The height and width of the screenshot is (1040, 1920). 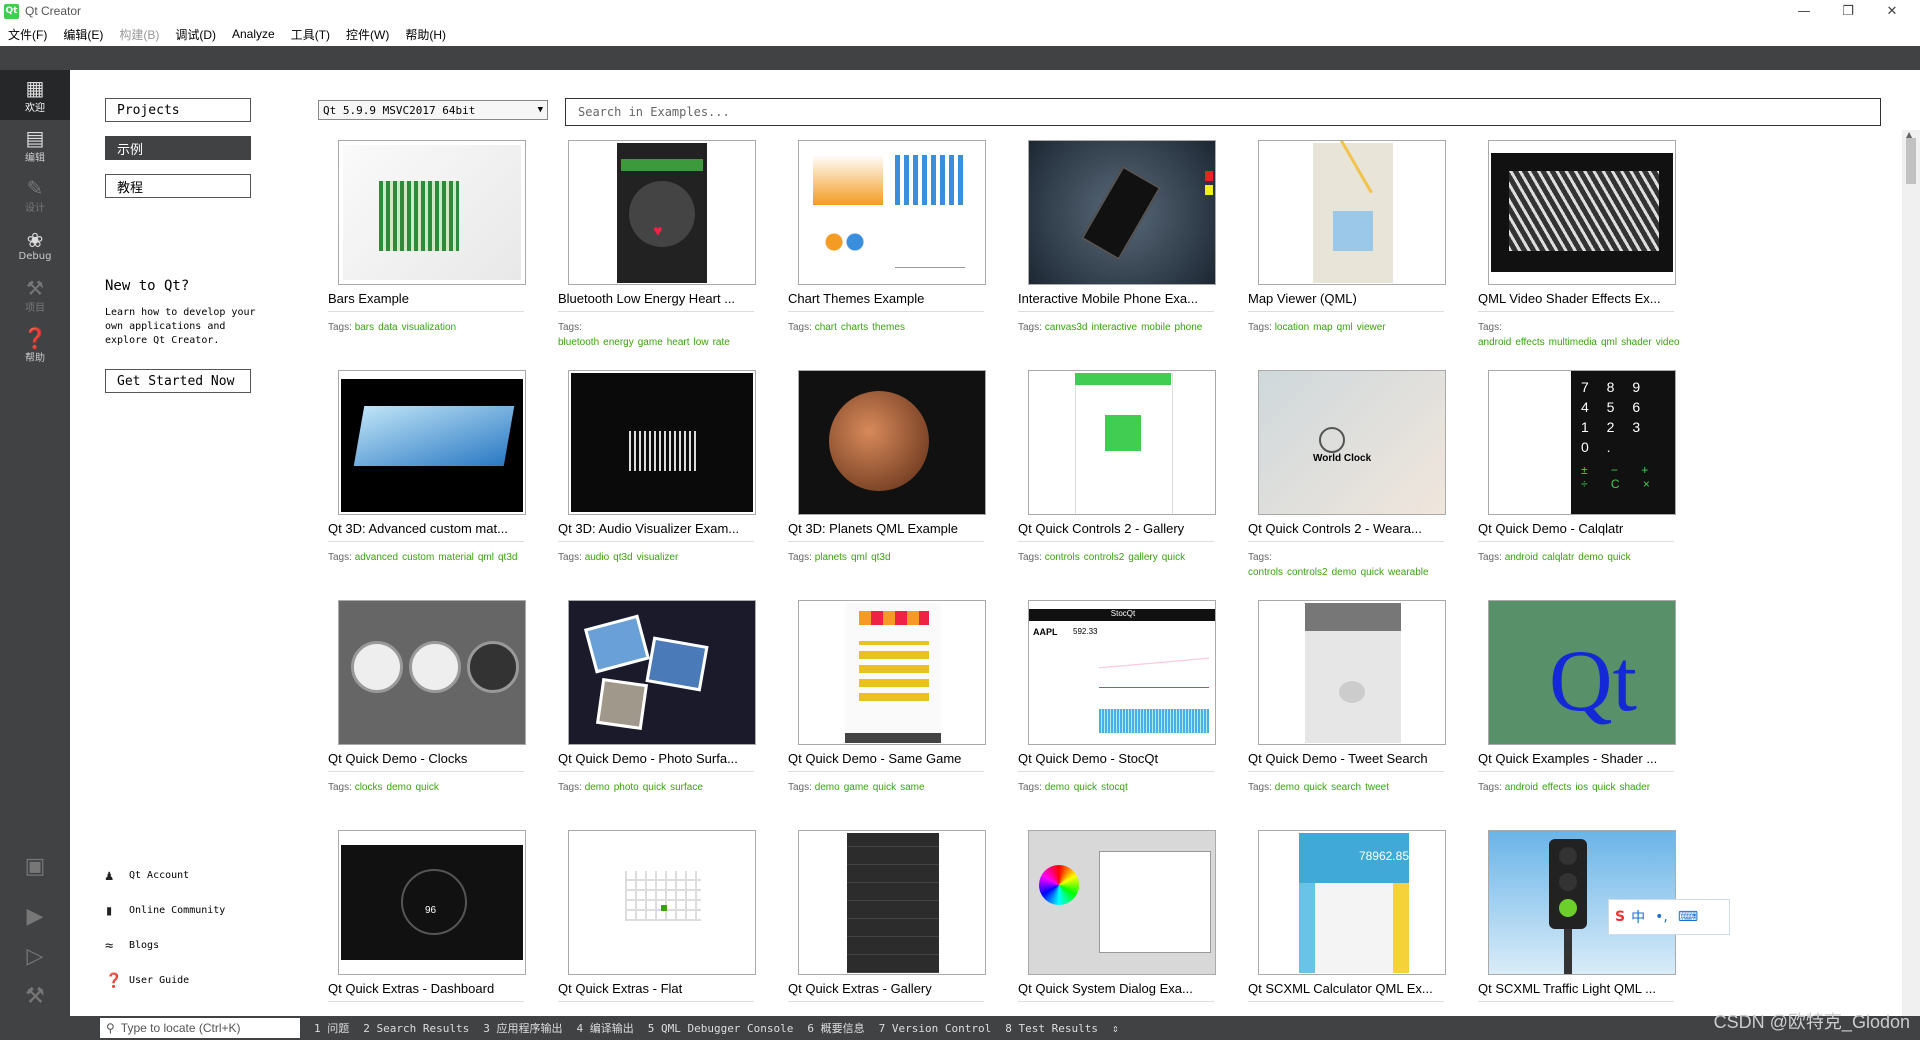 What do you see at coordinates (1346, 787) in the screenshot?
I see `tag-link: search` at bounding box center [1346, 787].